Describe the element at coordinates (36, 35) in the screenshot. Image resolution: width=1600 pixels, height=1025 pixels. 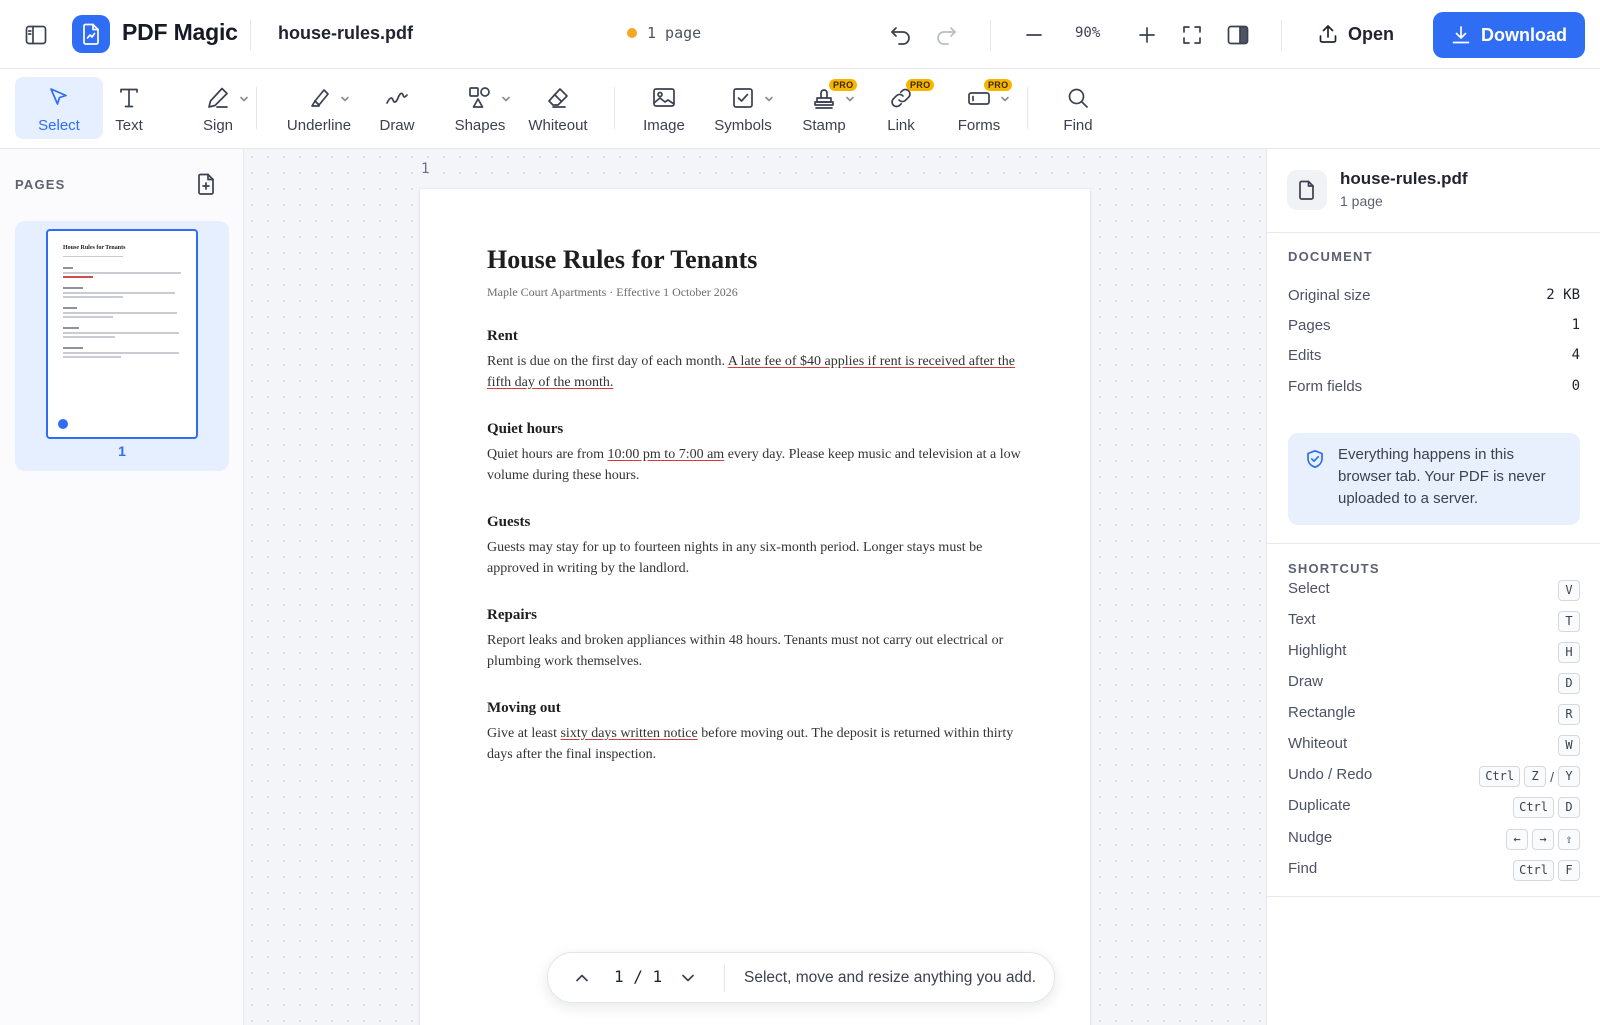
I see `sidebar-toggle-icon` at that location.